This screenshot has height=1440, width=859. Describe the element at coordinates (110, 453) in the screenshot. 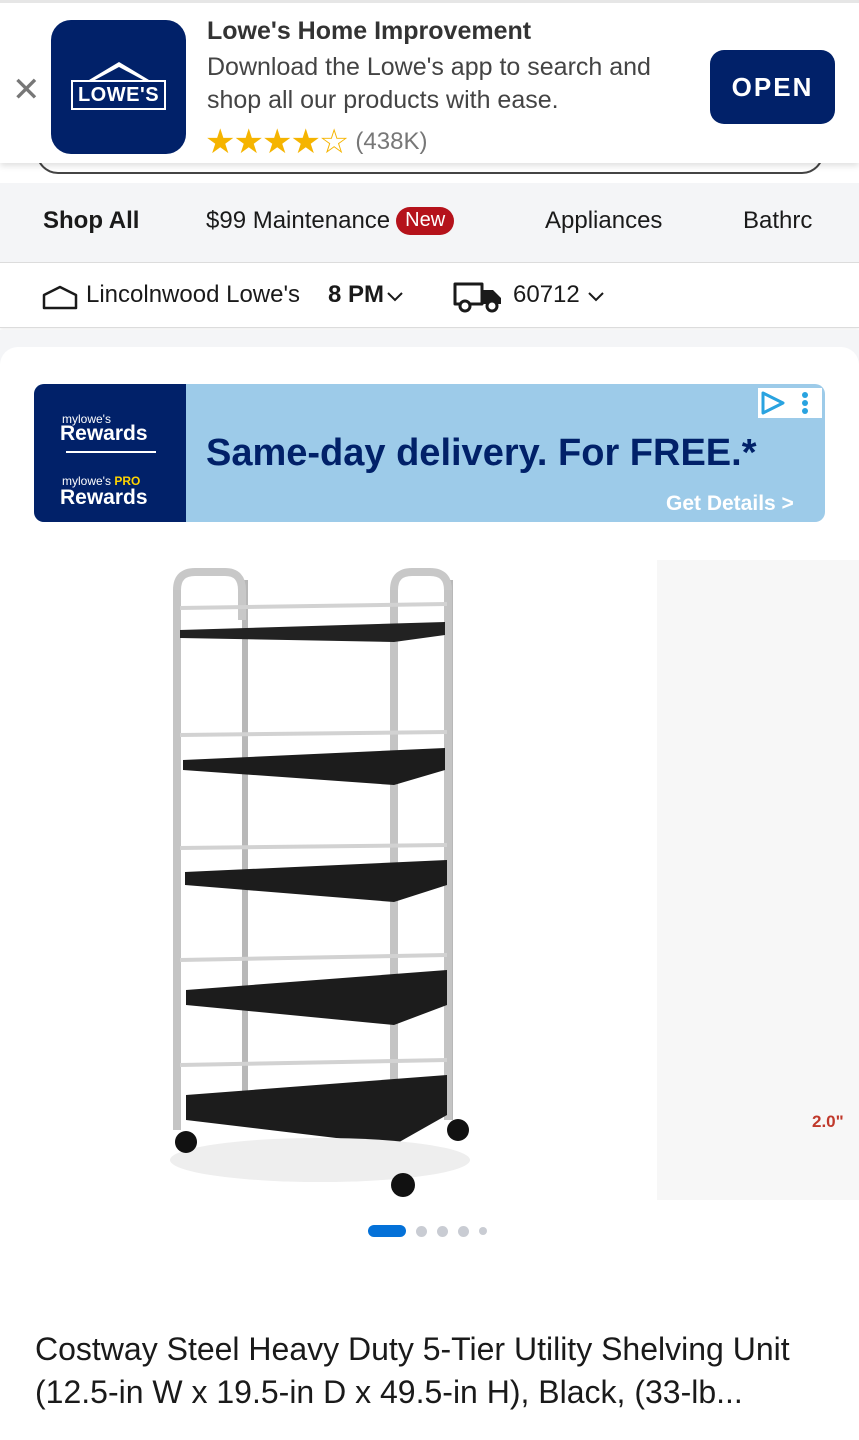

I see `rewards-logo: mylowe's Rewards mylowe's PRO Rewards` at that location.